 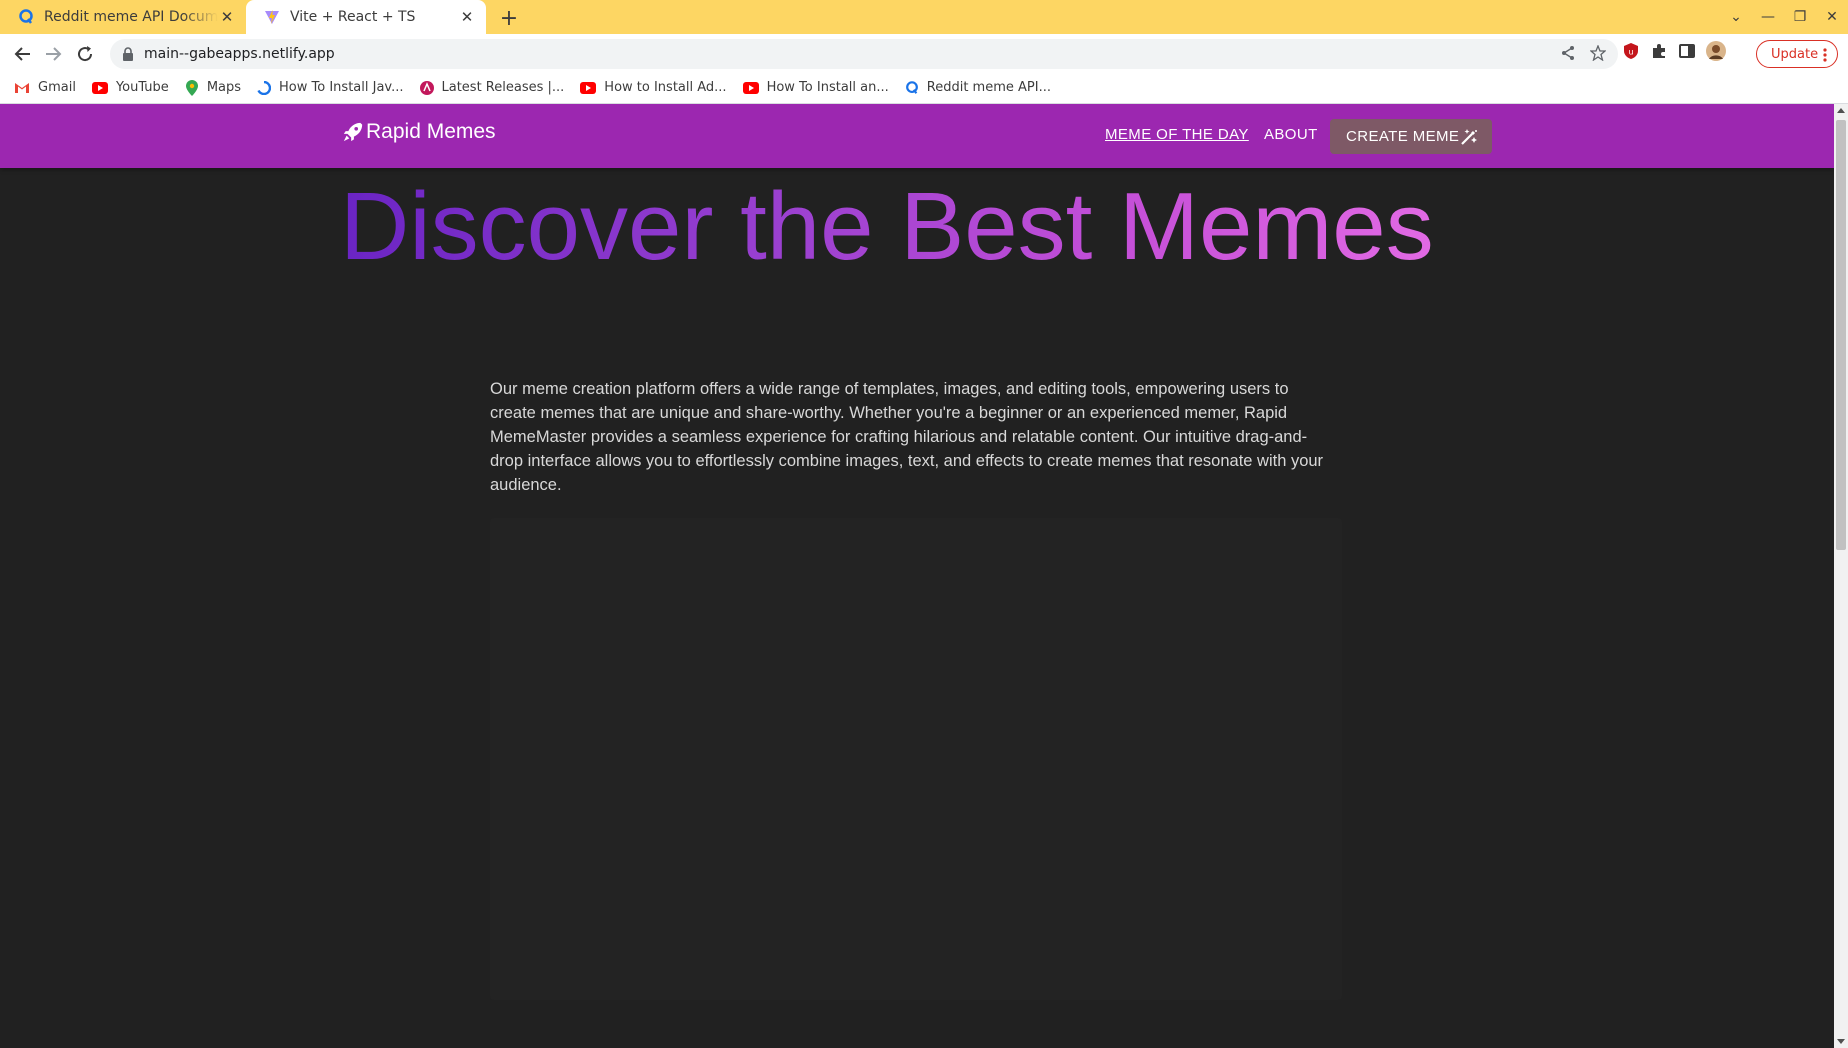 What do you see at coordinates (1674, 51) in the screenshot?
I see `extensions-area: u` at bounding box center [1674, 51].